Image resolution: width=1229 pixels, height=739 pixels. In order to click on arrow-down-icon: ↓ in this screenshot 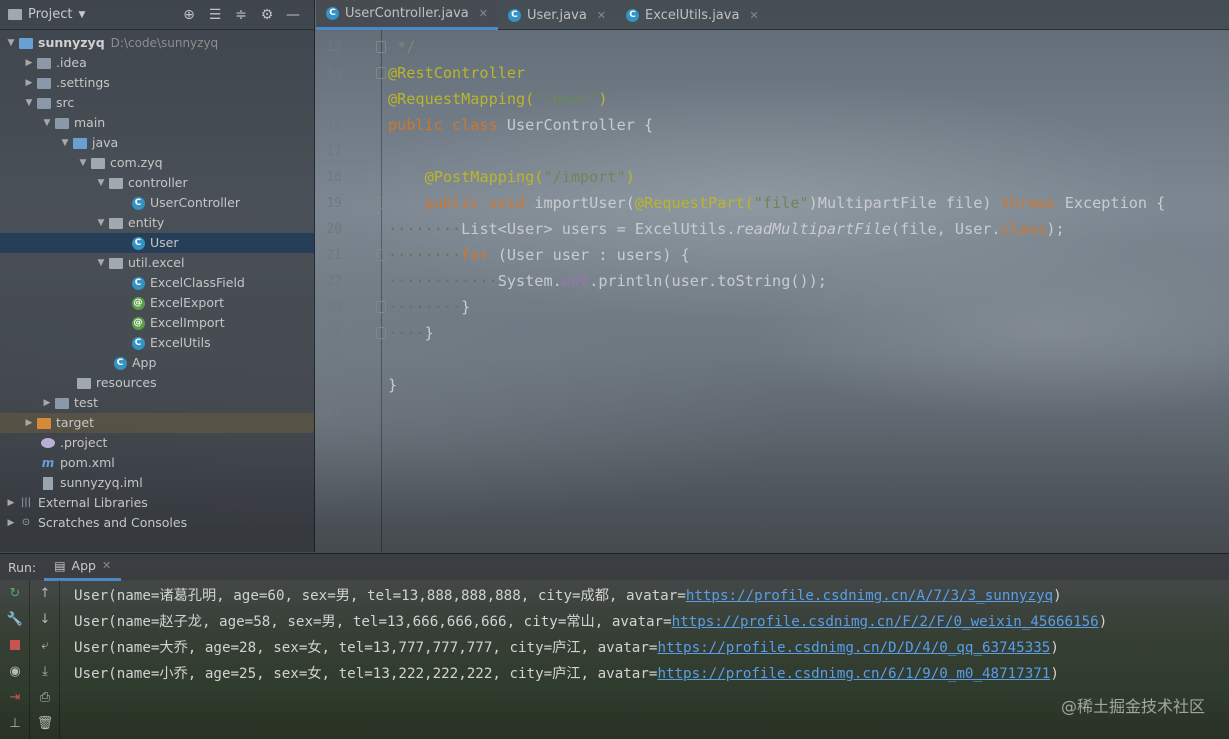, I will do `click(45, 619)`.